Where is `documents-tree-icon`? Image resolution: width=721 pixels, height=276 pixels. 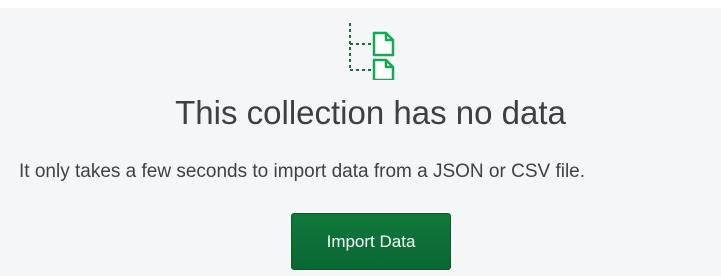
documents-tree-icon is located at coordinates (371, 51).